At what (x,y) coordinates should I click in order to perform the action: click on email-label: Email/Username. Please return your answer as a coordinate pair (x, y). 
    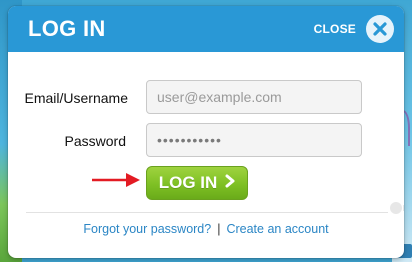
    Looking at the image, I should click on (76, 98).